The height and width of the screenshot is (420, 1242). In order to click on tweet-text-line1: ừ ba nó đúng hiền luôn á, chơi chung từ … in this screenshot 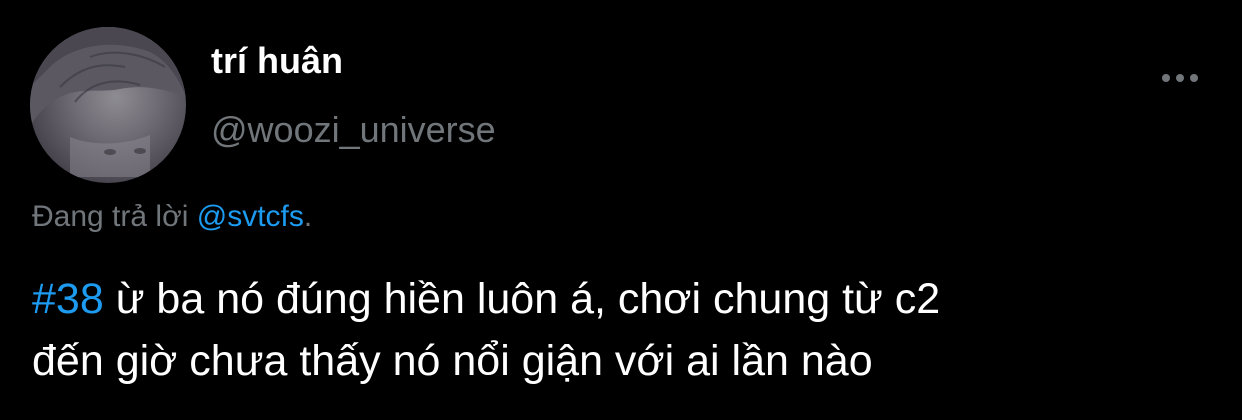, I will do `click(522, 299)`.